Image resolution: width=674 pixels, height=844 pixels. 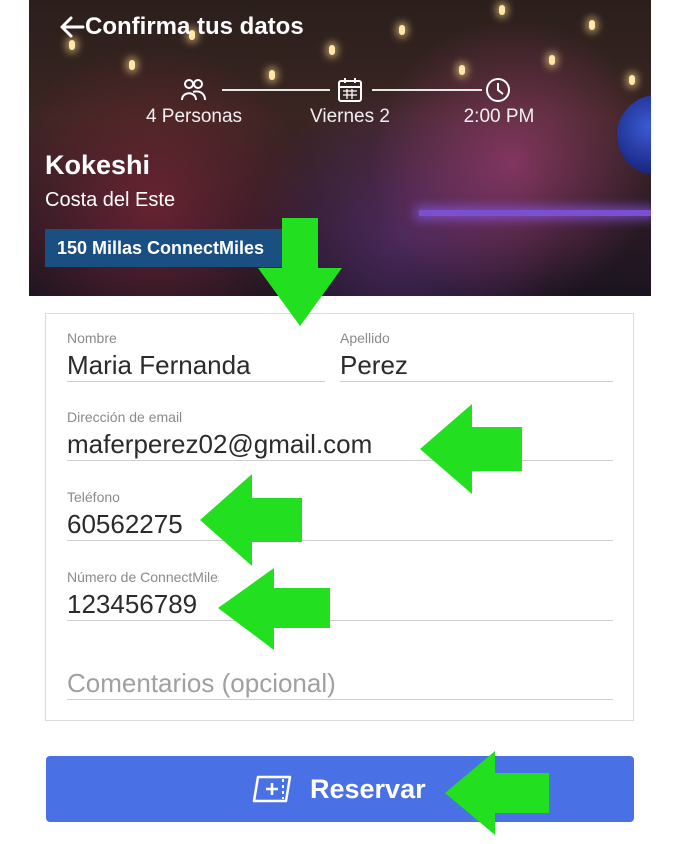 What do you see at coordinates (165, 248) in the screenshot?
I see `miles-badge: 150 Millas ConnectMiles` at bounding box center [165, 248].